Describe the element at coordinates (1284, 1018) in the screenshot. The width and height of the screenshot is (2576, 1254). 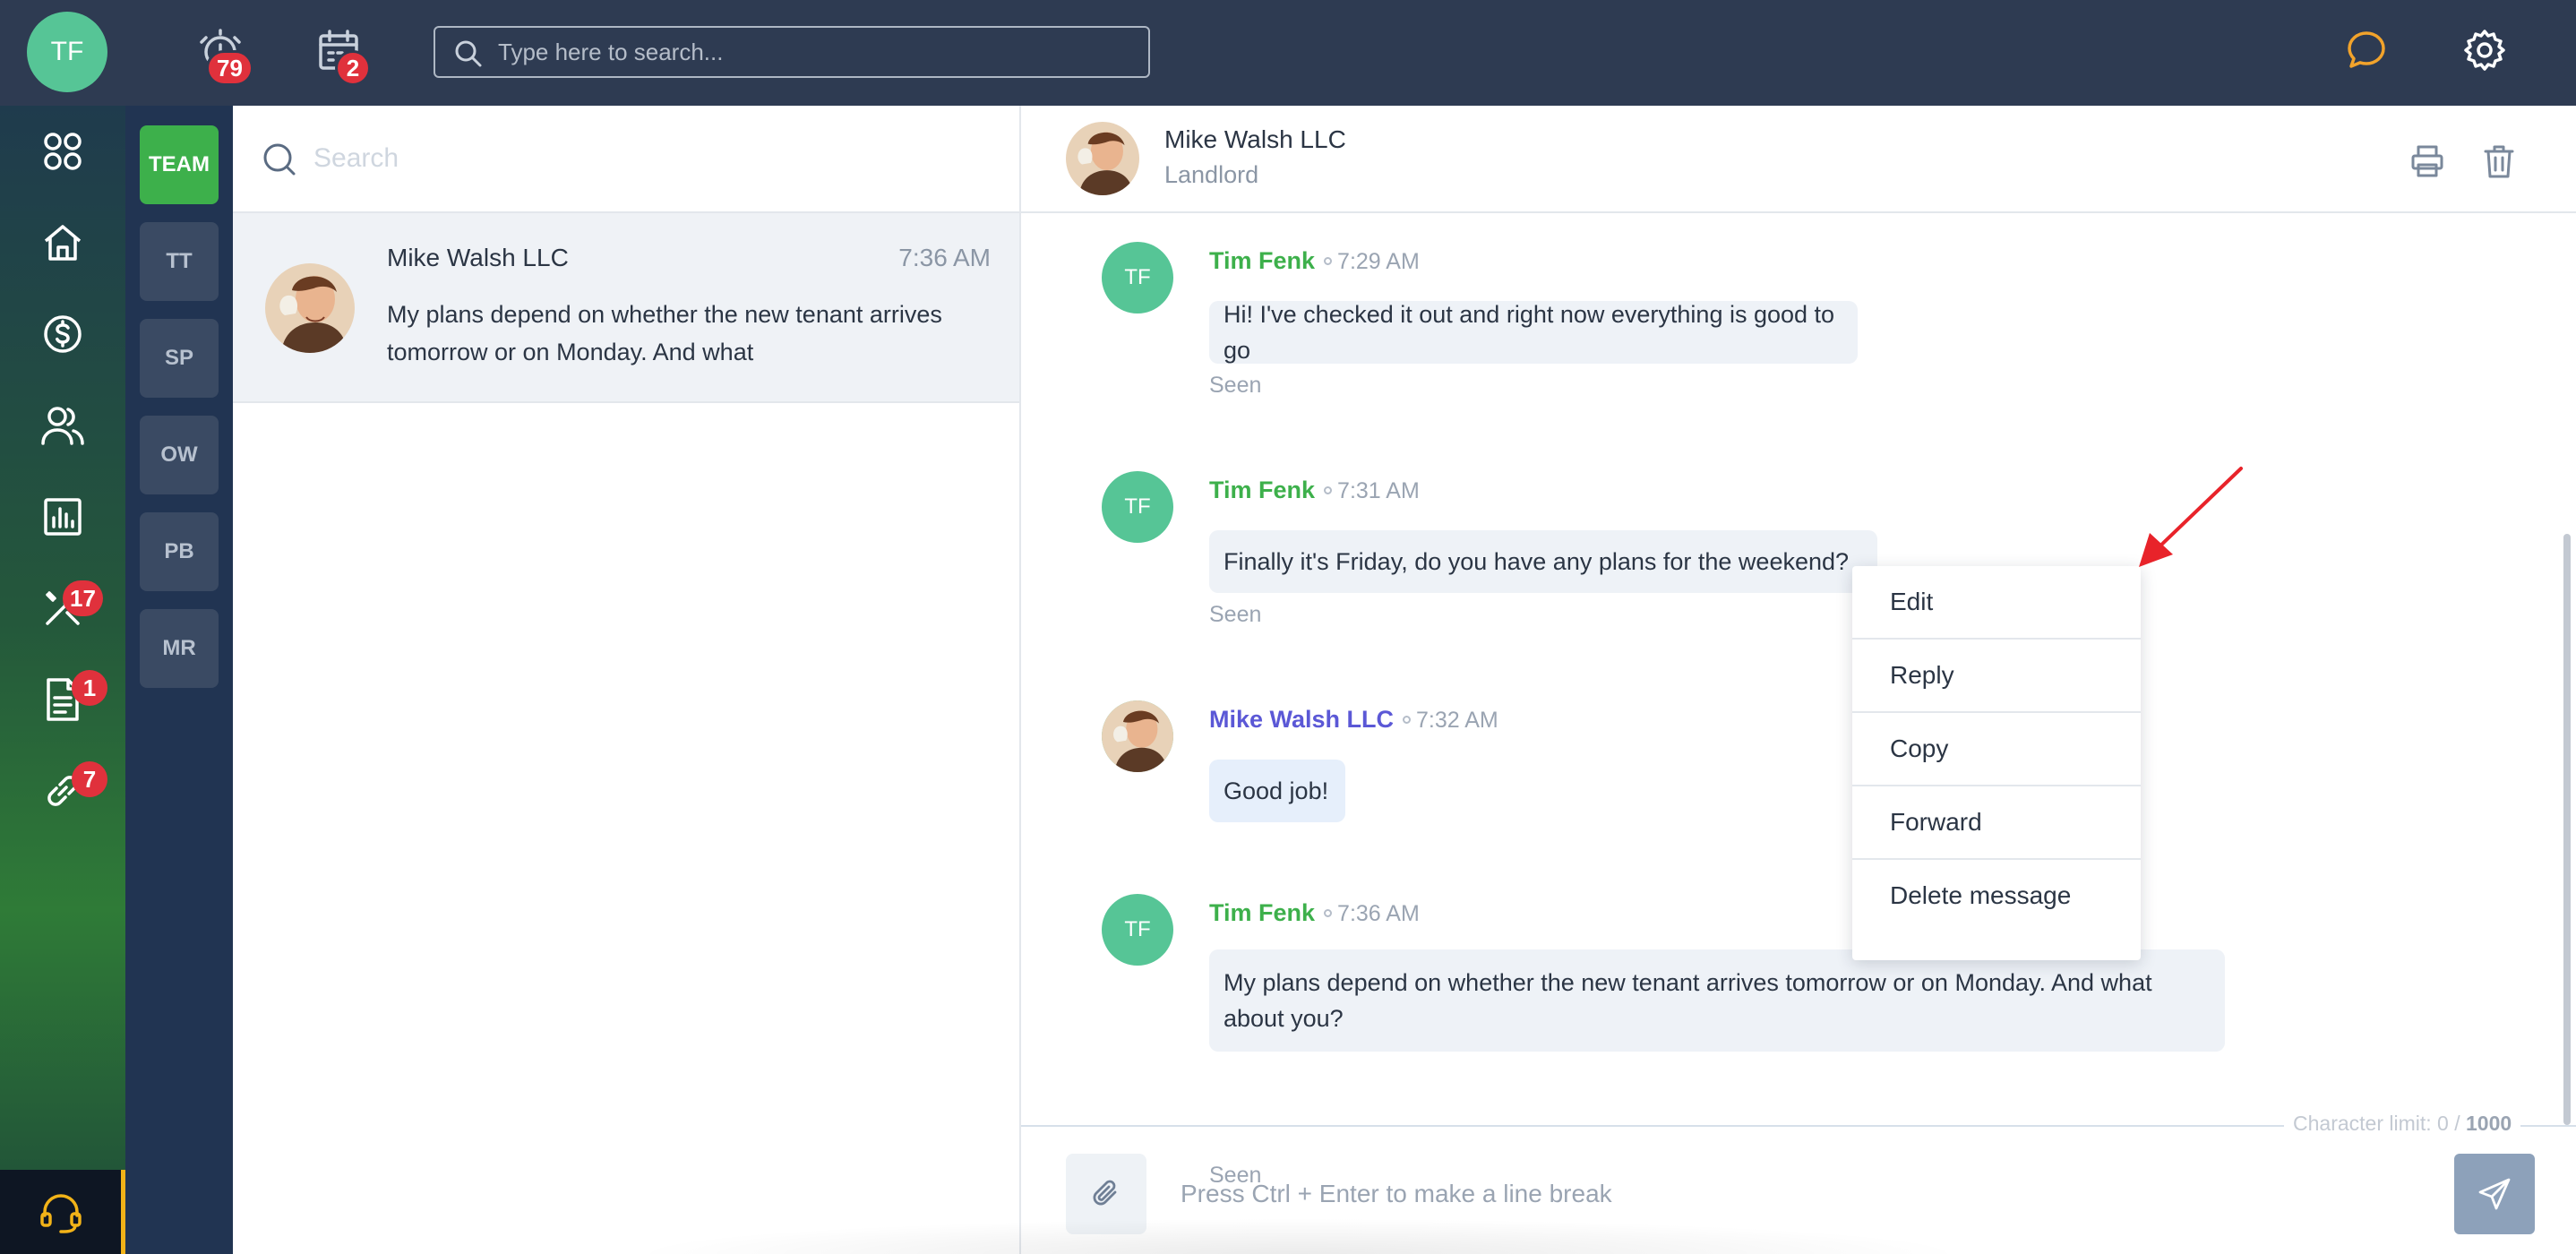
I see `message-text-line: about you?` at that location.